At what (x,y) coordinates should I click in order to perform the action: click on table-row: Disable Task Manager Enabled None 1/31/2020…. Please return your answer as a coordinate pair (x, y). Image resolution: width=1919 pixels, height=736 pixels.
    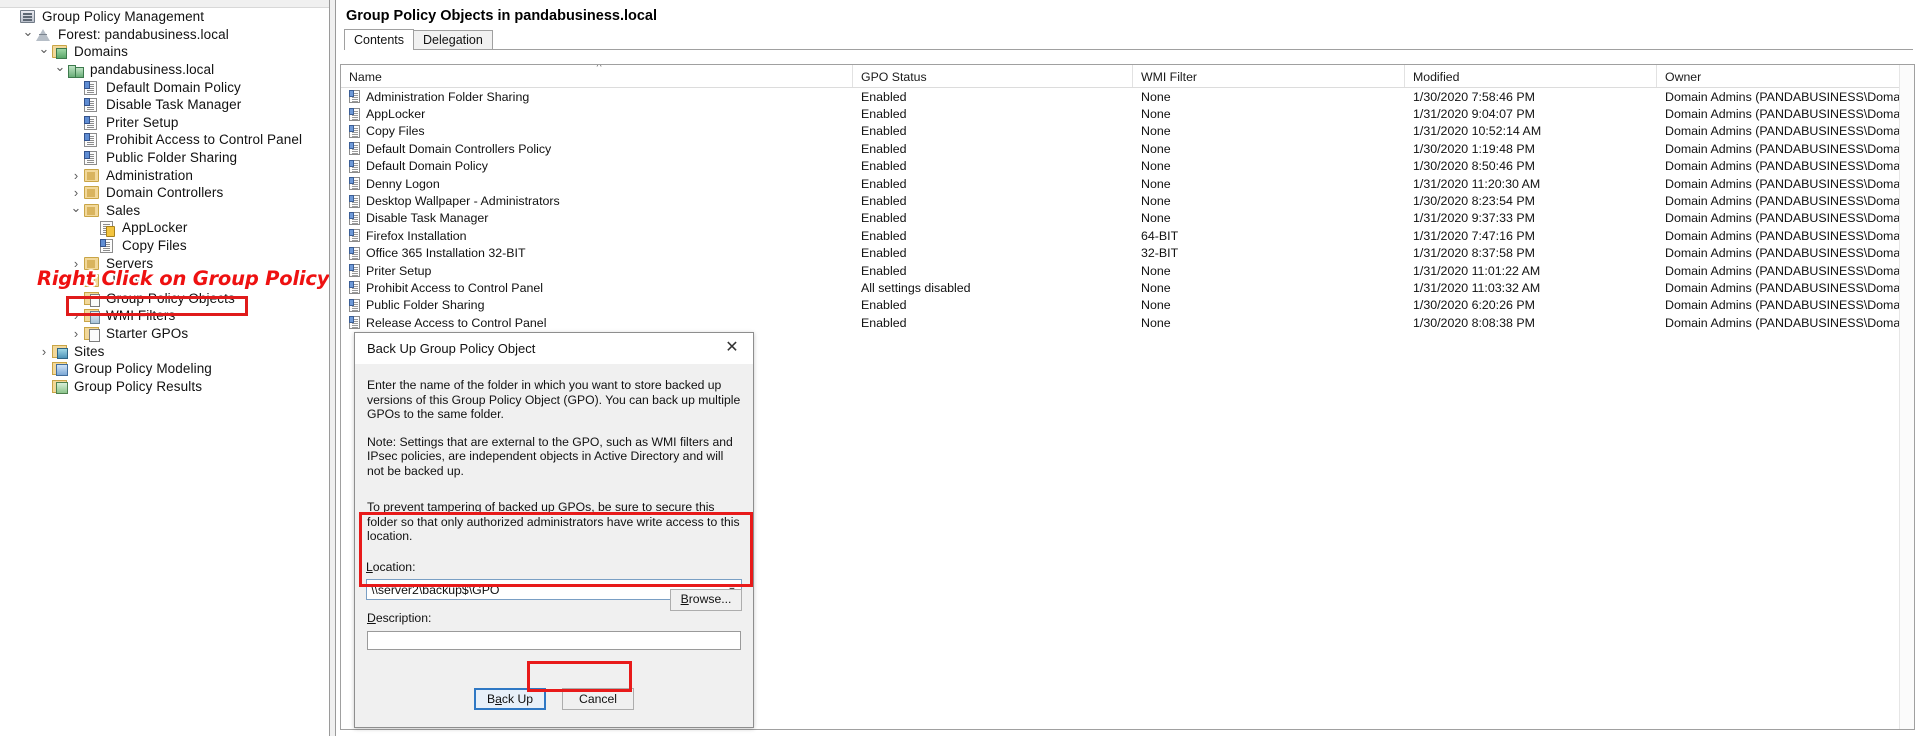
    Looking at the image, I should click on (1127, 218).